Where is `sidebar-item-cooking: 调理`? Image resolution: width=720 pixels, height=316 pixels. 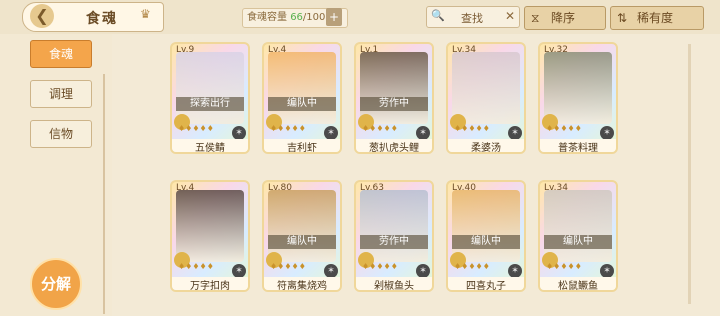 sidebar-item-cooking: 调理 is located at coordinates (61, 94).